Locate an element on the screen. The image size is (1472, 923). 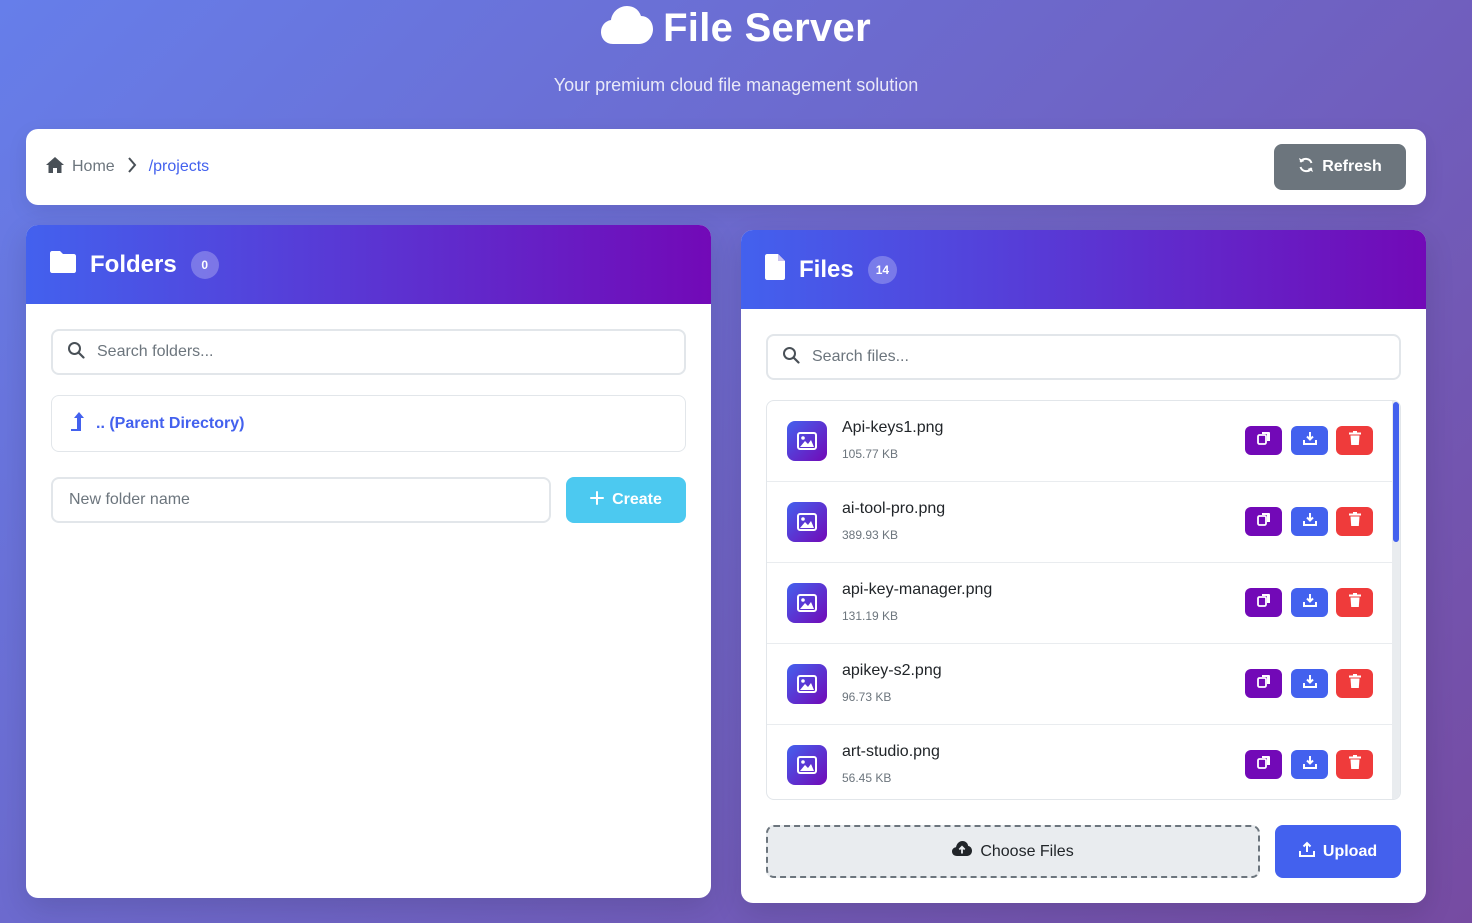
file-search-input is located at coordinates (1092, 357).